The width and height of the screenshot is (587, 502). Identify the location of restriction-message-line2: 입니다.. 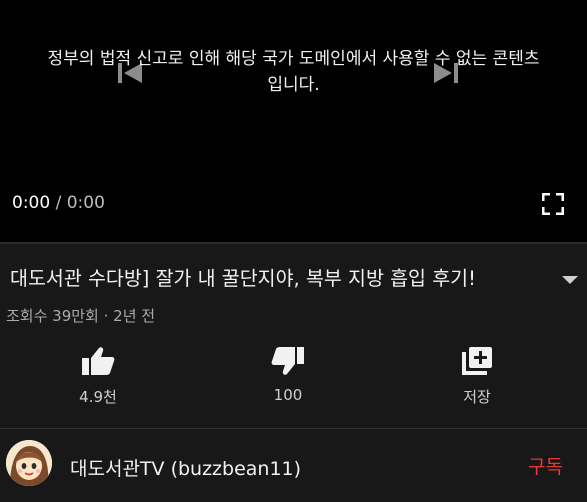
(293, 85).